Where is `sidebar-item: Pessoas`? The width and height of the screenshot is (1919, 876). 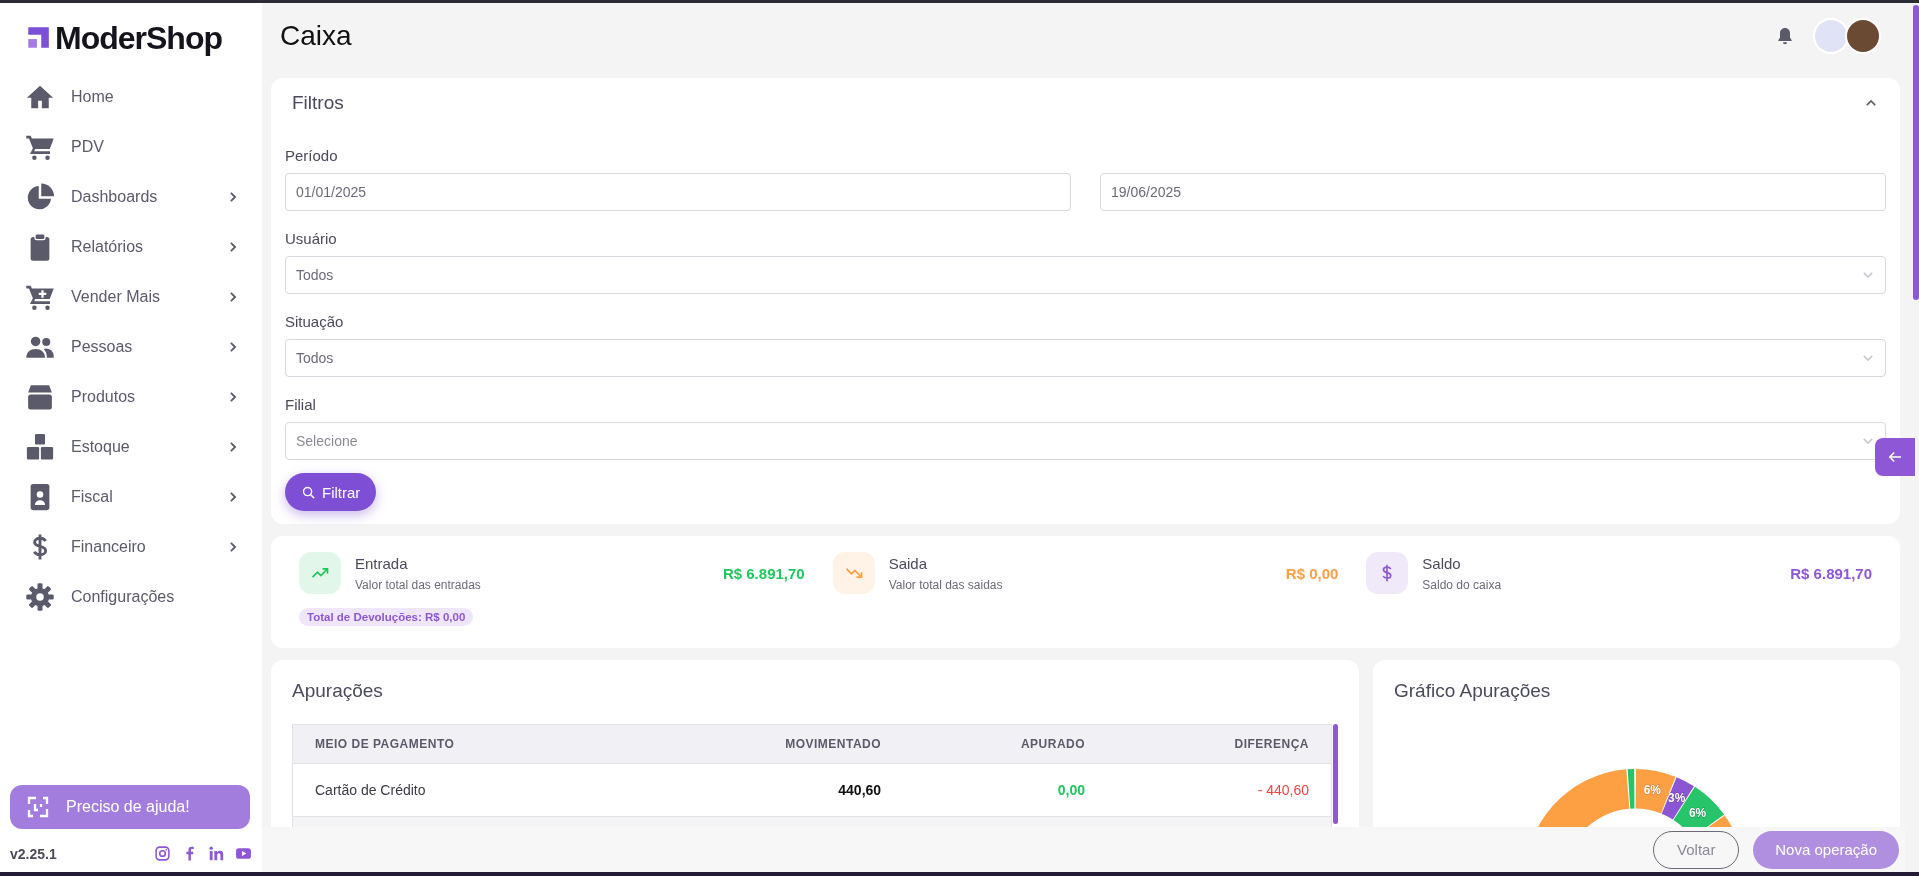 sidebar-item: Pessoas is located at coordinates (131, 347).